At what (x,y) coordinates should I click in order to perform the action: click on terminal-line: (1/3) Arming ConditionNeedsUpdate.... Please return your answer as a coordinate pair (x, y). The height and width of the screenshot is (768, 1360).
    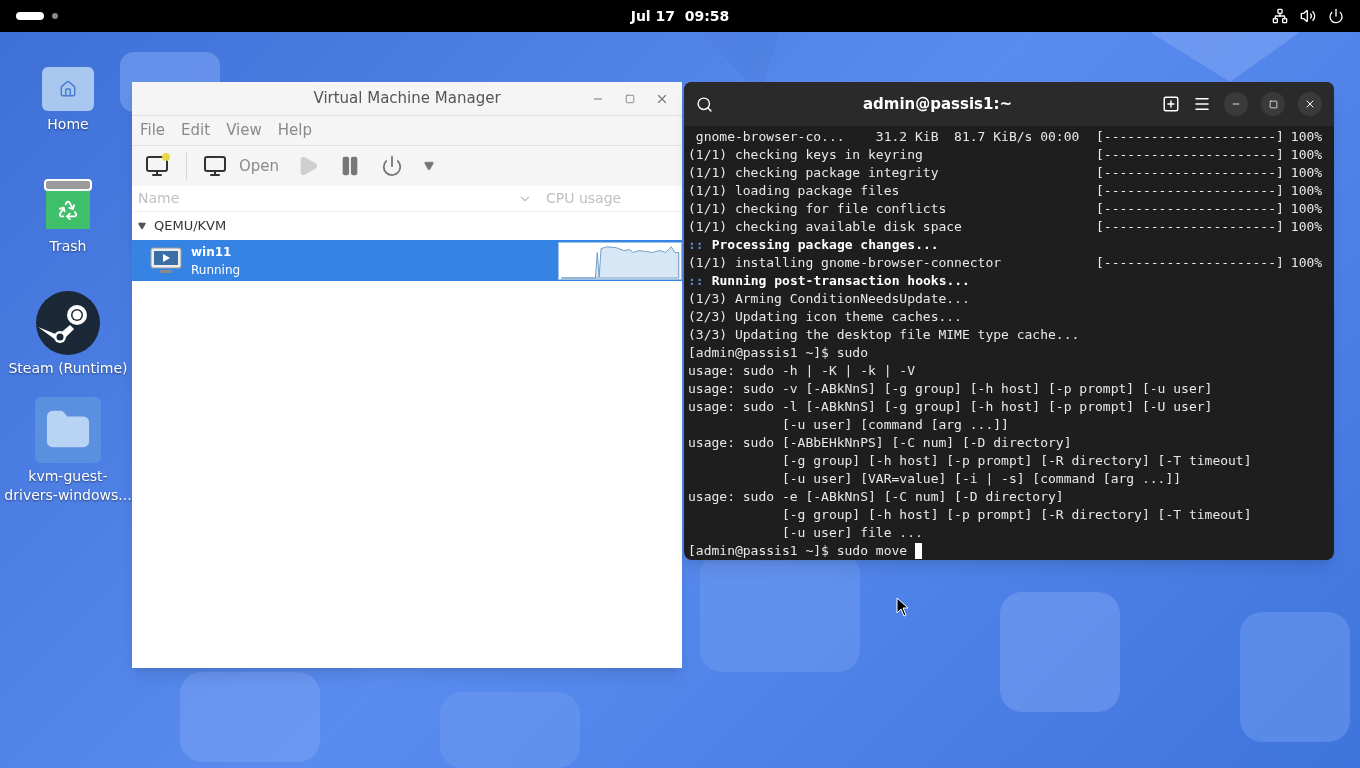
    Looking at the image, I should click on (829, 299).